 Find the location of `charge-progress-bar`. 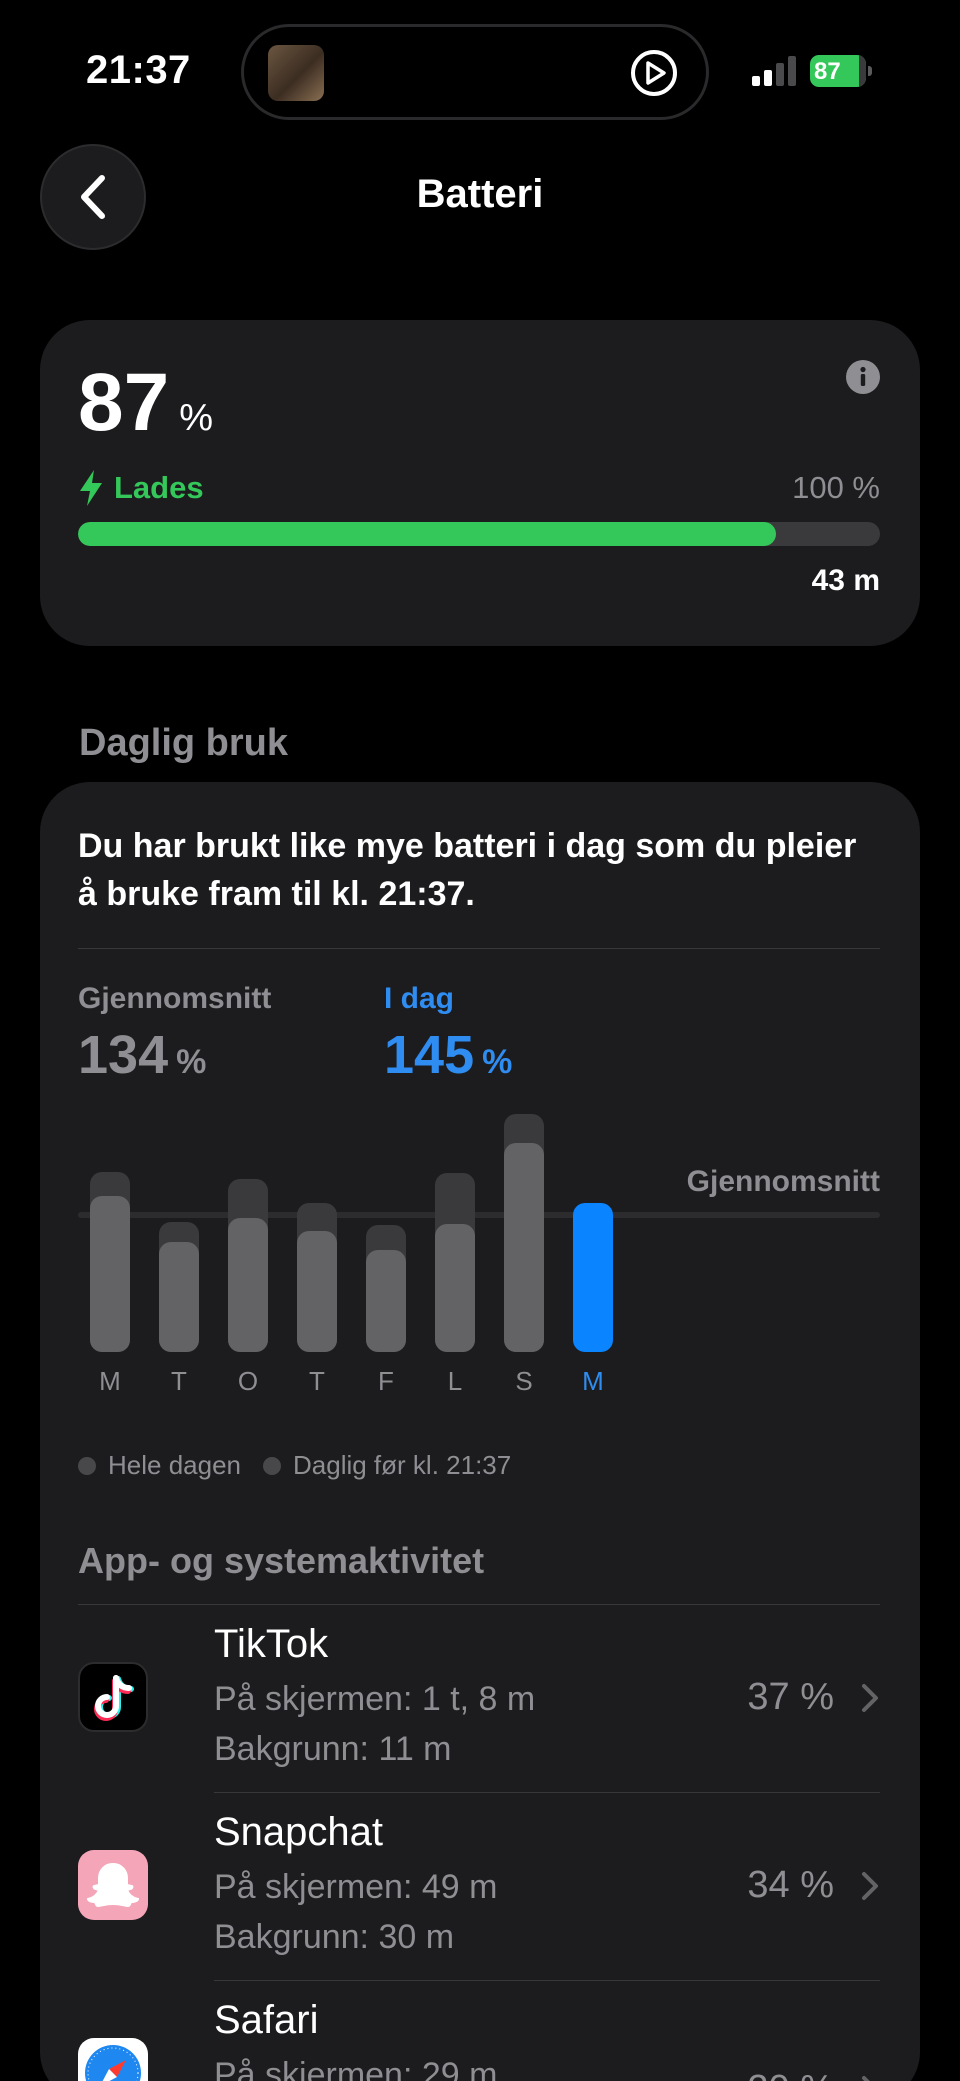

charge-progress-bar is located at coordinates (479, 534).